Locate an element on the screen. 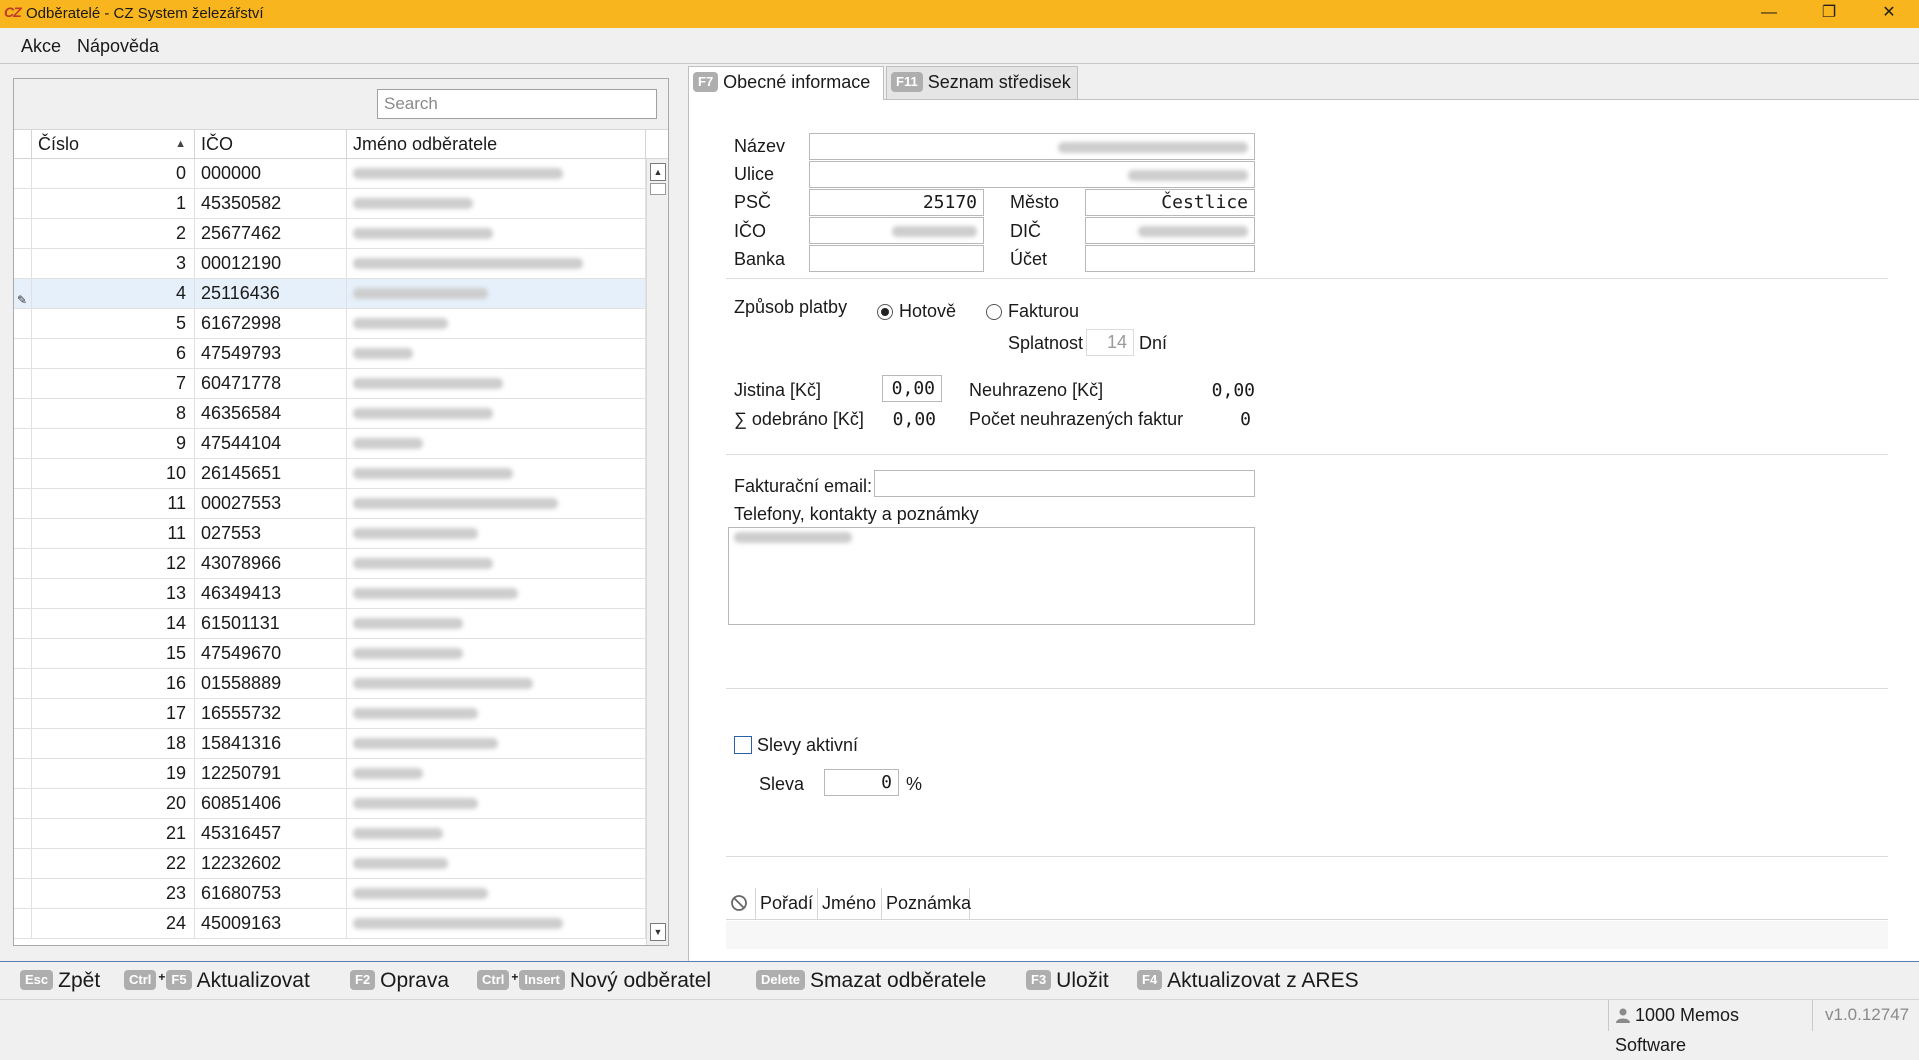  label-splatnost: Splatnost is located at coordinates (1046, 343).